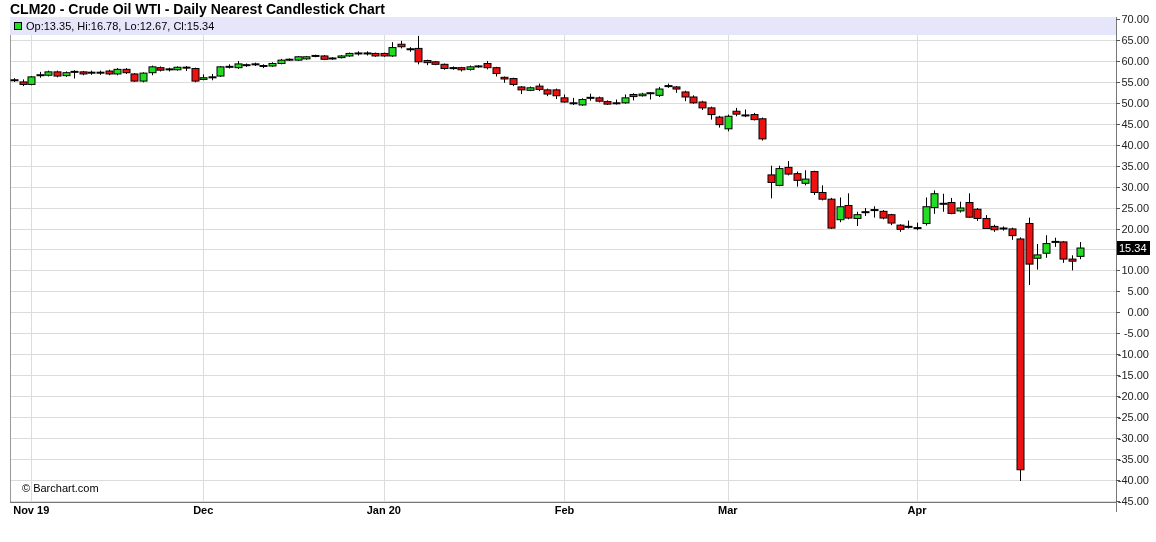  I want to click on axis-label: -20.00, so click(1133, 396).